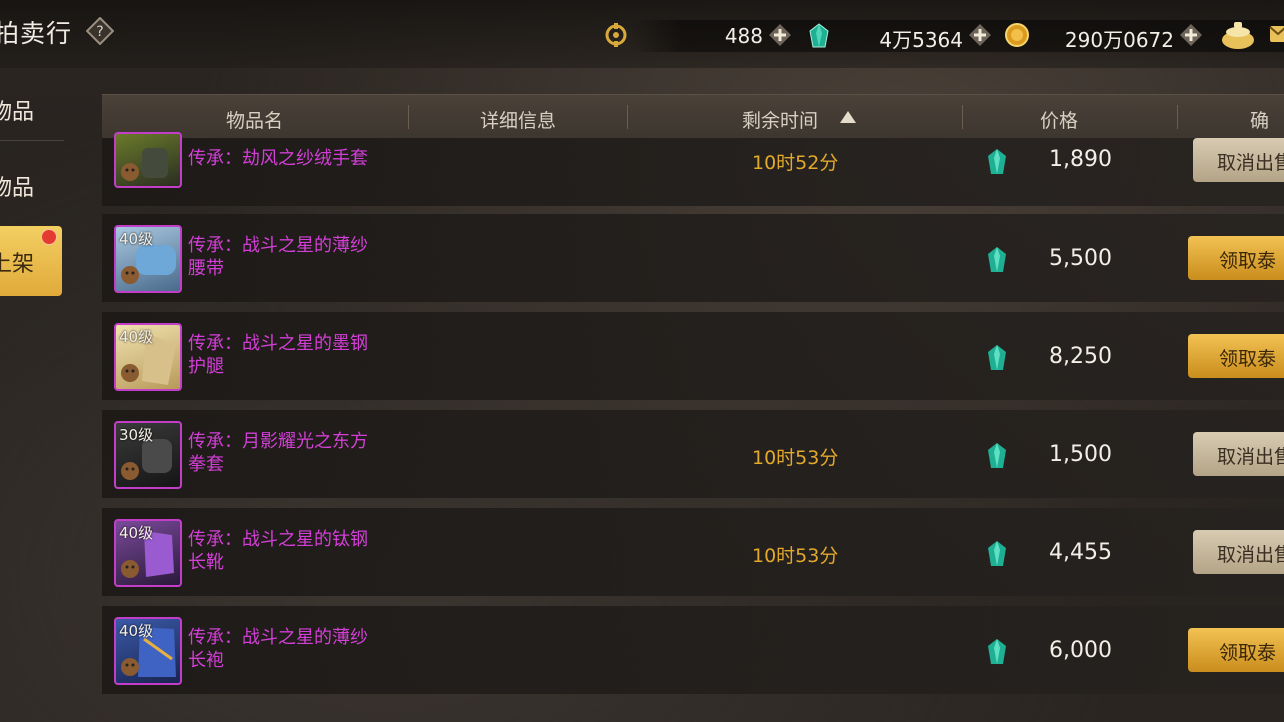 This screenshot has width=1284, height=722. What do you see at coordinates (293, 355) in the screenshot?
I see `item-name: 传承：战斗之星的墨钢 护腿` at bounding box center [293, 355].